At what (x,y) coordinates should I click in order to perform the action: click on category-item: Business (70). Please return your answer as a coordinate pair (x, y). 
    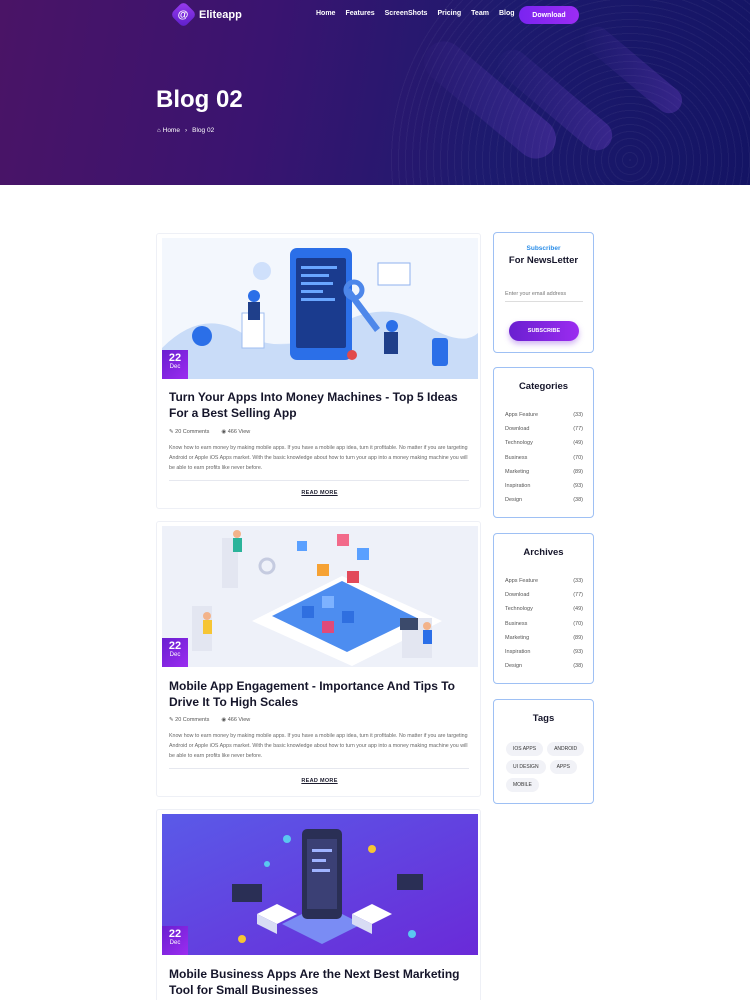
    Looking at the image, I should click on (544, 458).